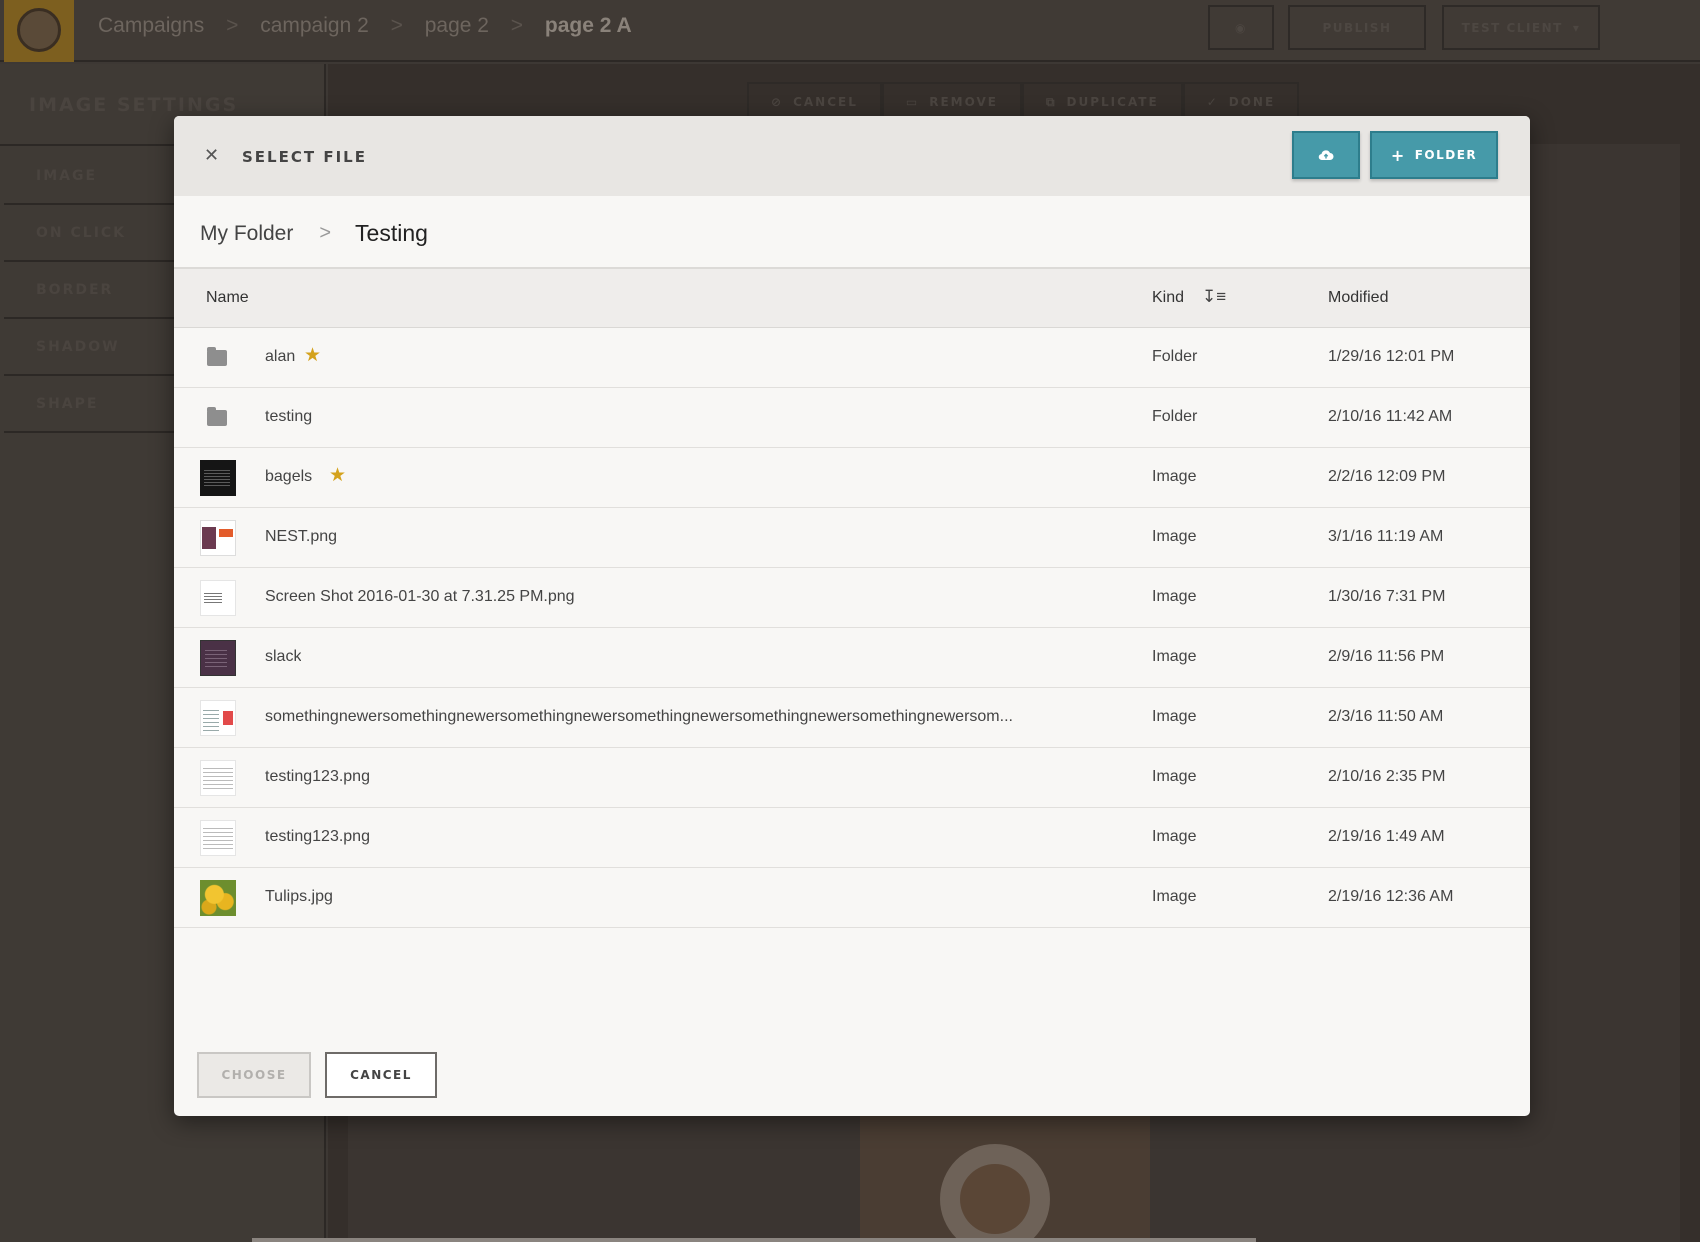  What do you see at coordinates (852, 898) in the screenshot?
I see `file-row: Tulips.jpg Image 2/19/16 12:36 AM` at bounding box center [852, 898].